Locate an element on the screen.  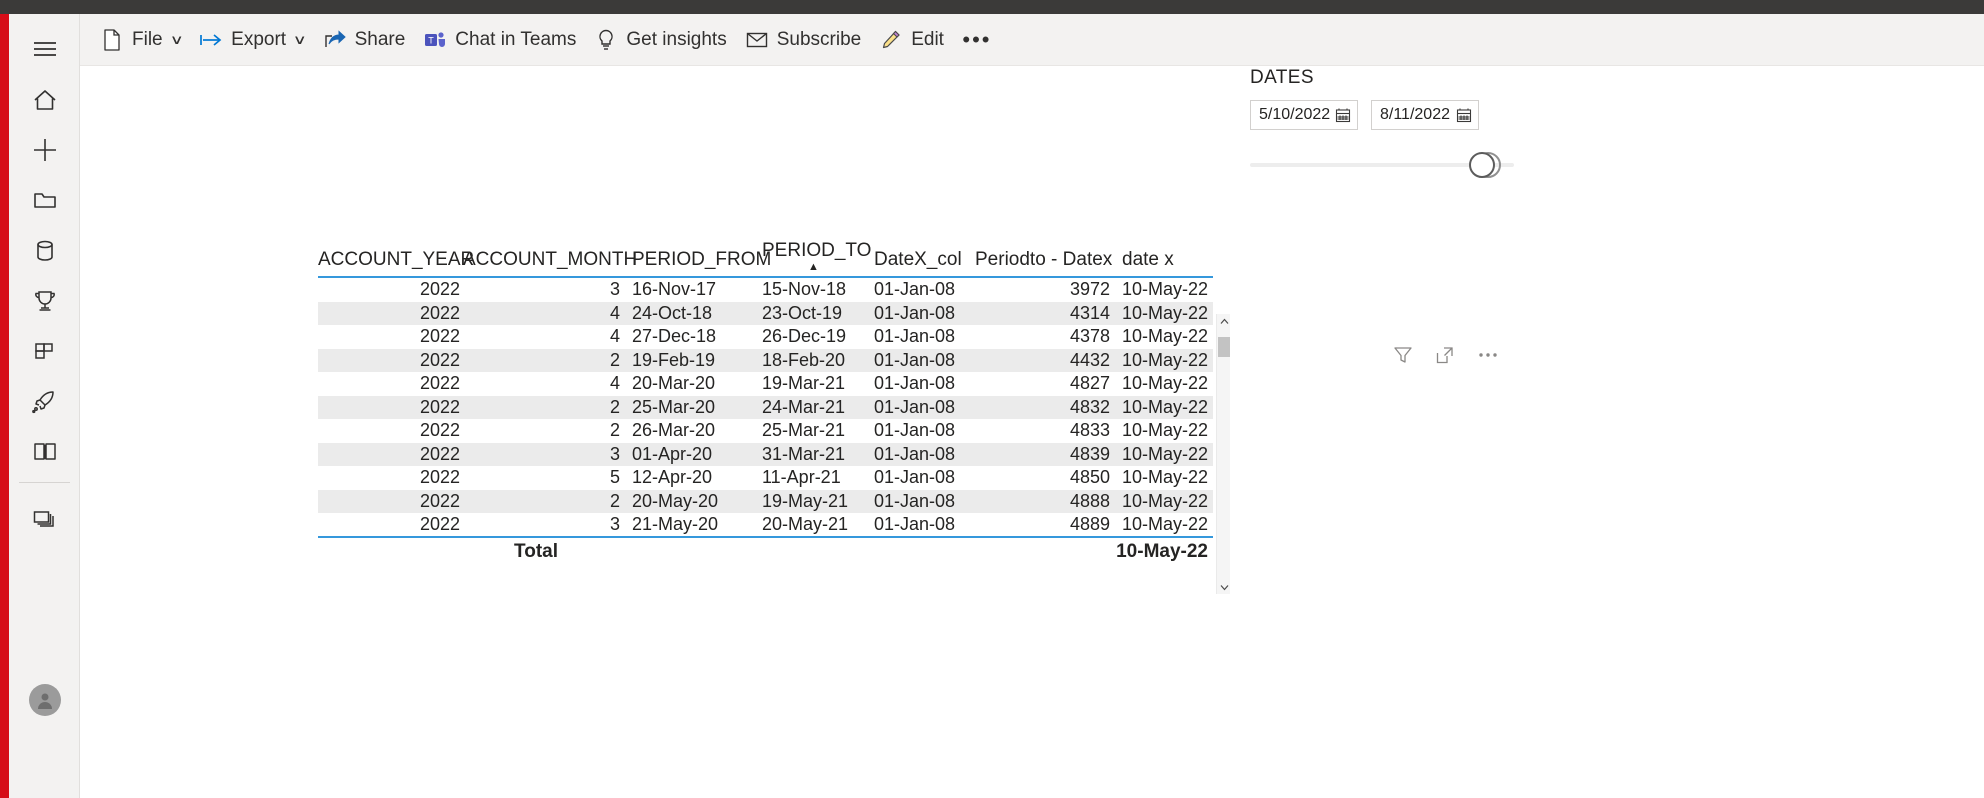
cell-period_from: 19-Feb-19 is located at coordinates (688, 360).